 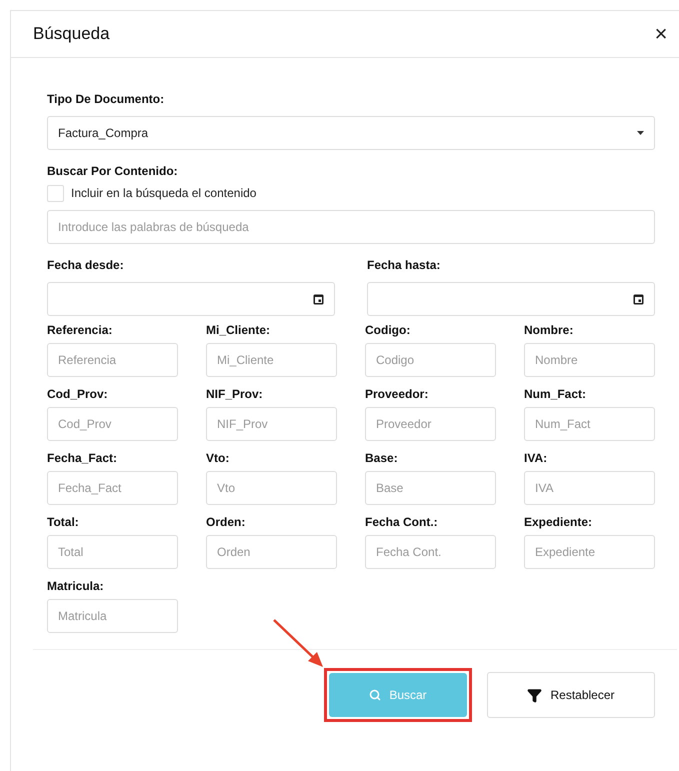 What do you see at coordinates (55, 193) in the screenshot?
I see `checkbox` at bounding box center [55, 193].